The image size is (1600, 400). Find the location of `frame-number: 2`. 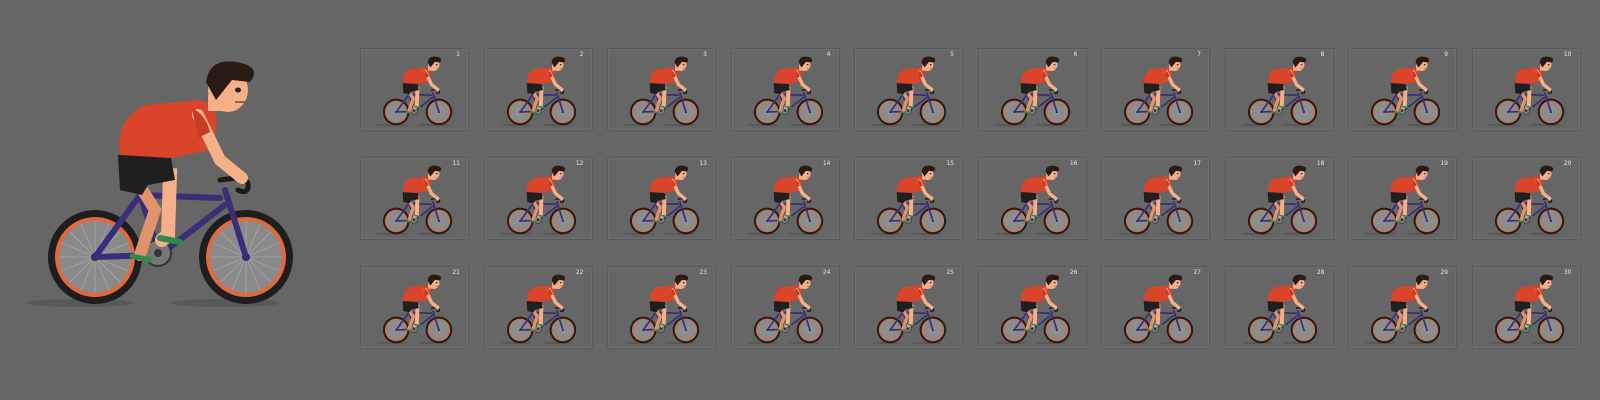

frame-number: 2 is located at coordinates (581, 54).